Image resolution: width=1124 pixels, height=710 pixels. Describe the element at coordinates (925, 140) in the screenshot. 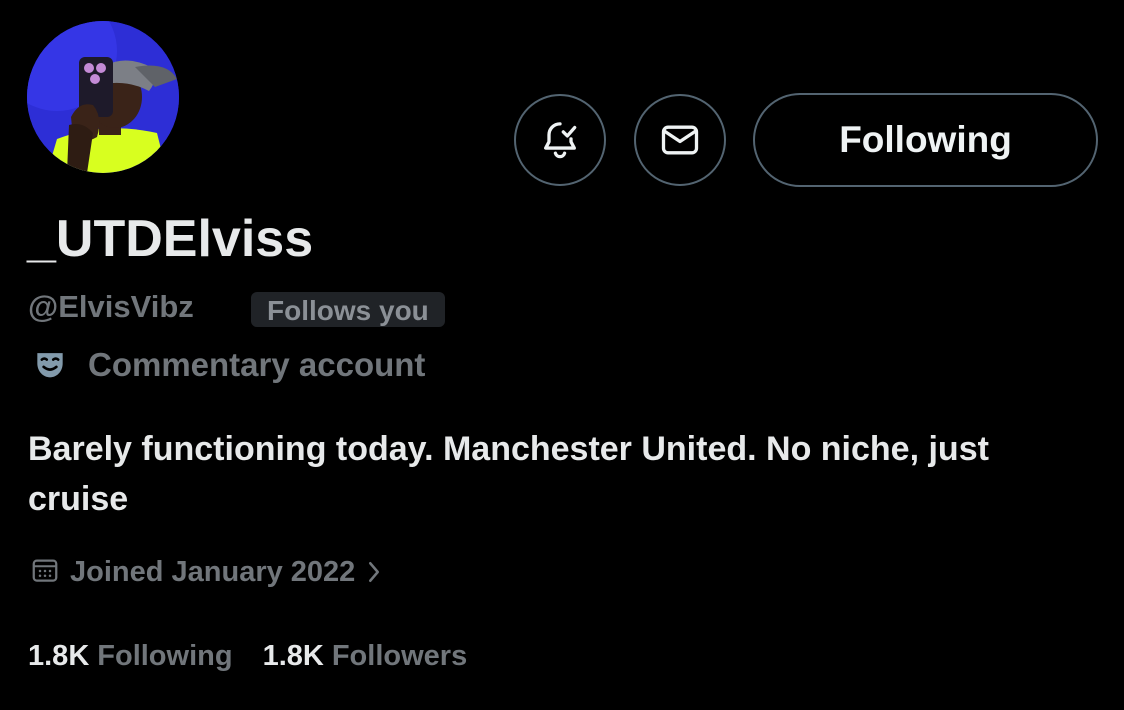

I see `following-button: Following` at that location.